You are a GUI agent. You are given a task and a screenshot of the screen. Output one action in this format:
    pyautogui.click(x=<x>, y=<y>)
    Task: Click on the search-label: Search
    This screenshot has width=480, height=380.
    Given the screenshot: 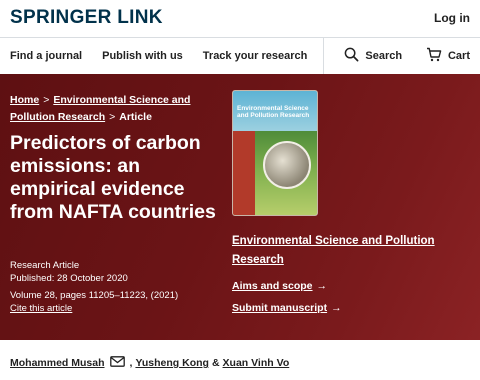 What is the action you would take?
    pyautogui.click(x=384, y=56)
    